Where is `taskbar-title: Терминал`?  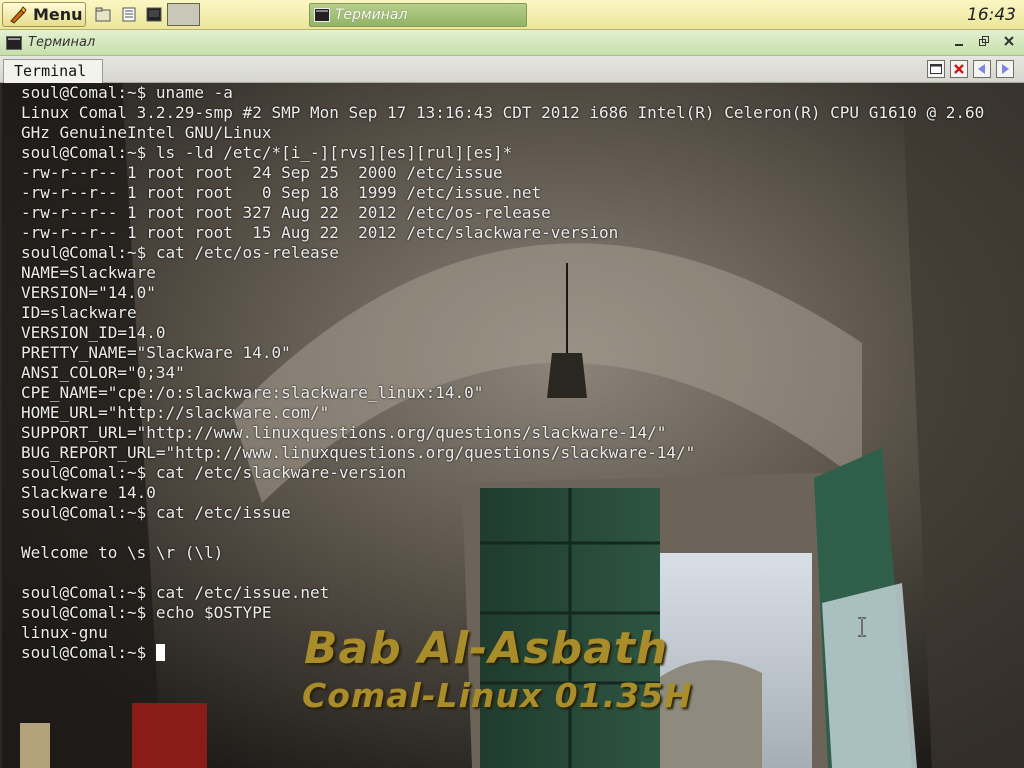
taskbar-title: Терминал is located at coordinates (371, 15).